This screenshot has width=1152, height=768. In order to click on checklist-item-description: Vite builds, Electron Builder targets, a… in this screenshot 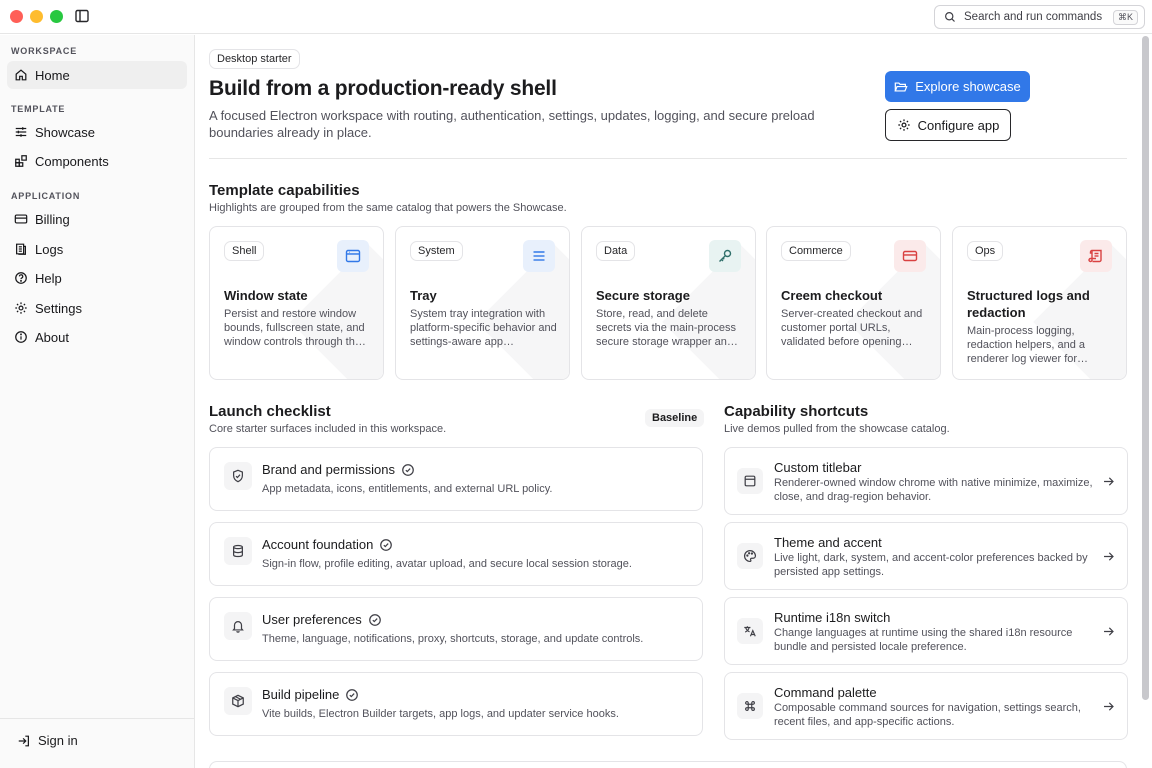, I will do `click(440, 714)`.